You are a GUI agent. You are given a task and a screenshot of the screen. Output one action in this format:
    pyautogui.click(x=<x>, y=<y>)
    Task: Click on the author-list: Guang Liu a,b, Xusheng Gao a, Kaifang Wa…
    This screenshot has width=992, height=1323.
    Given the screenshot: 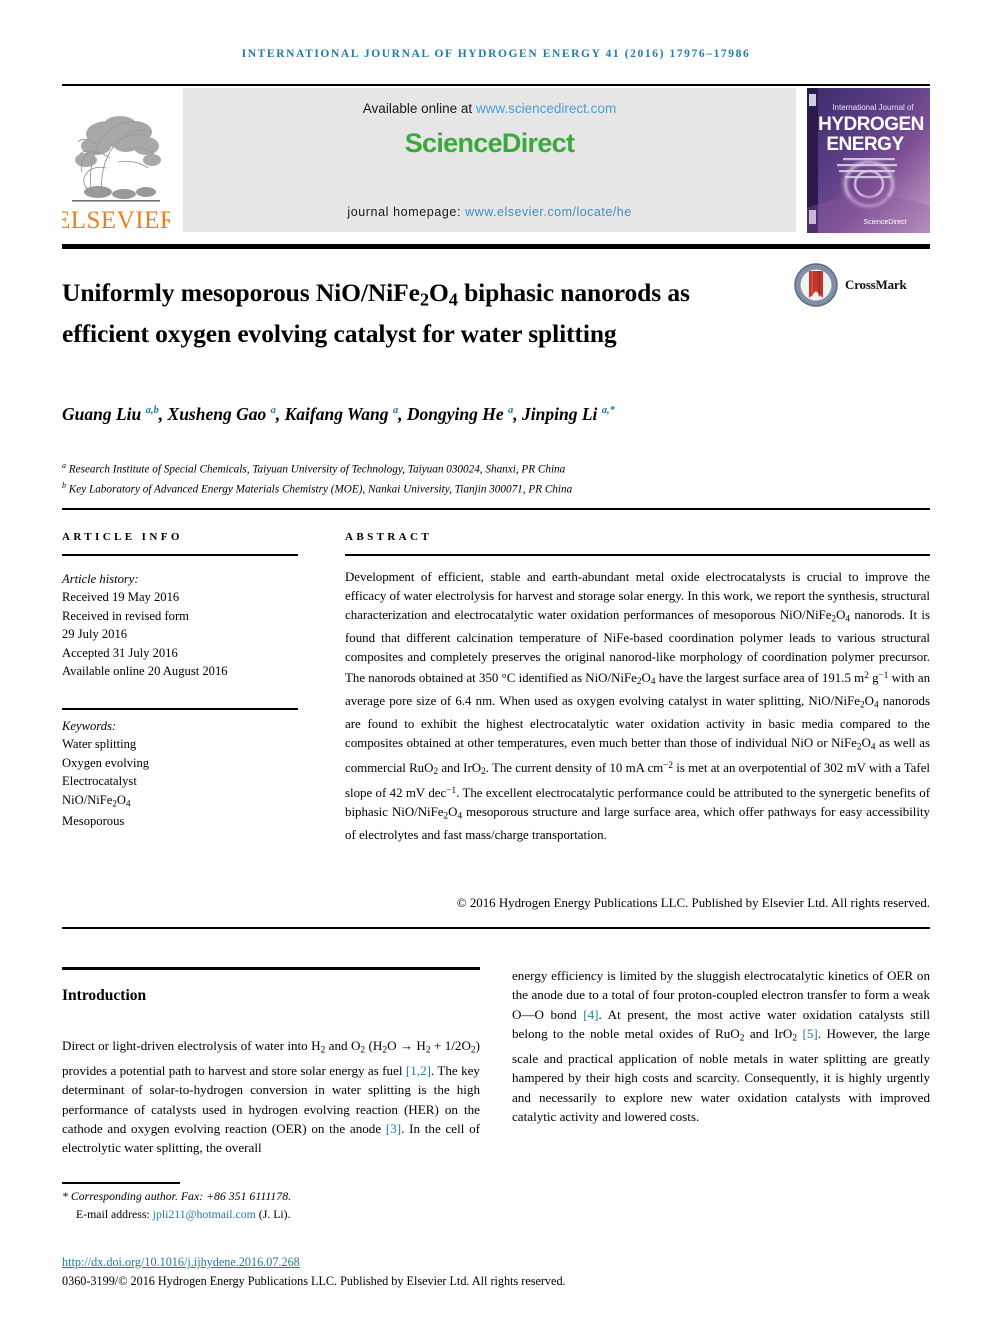 What is the action you would take?
    pyautogui.click(x=338, y=413)
    